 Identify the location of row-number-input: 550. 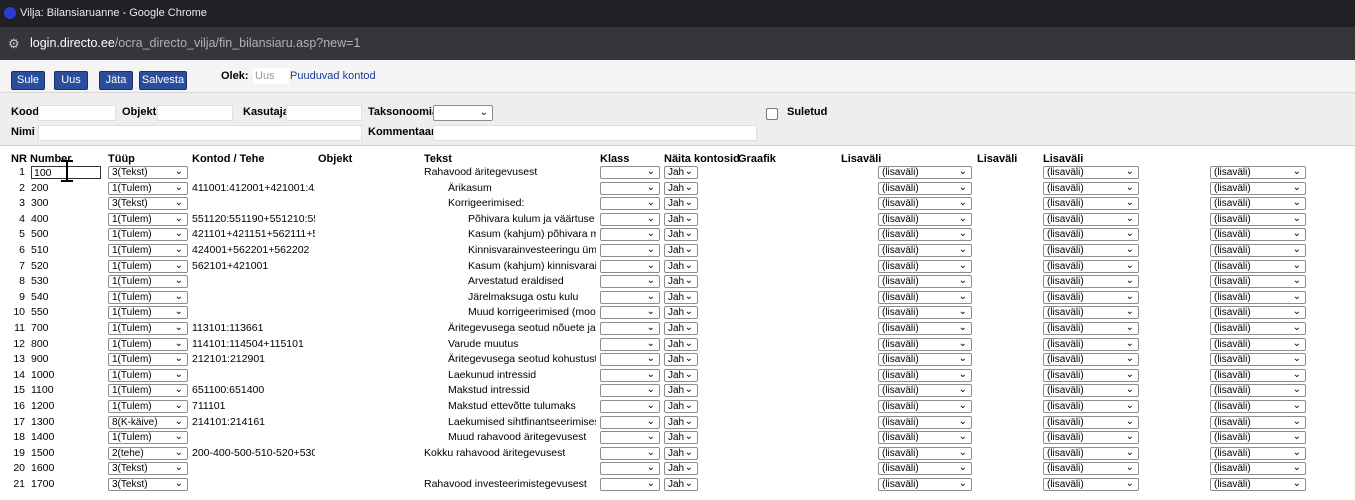
(66, 312).